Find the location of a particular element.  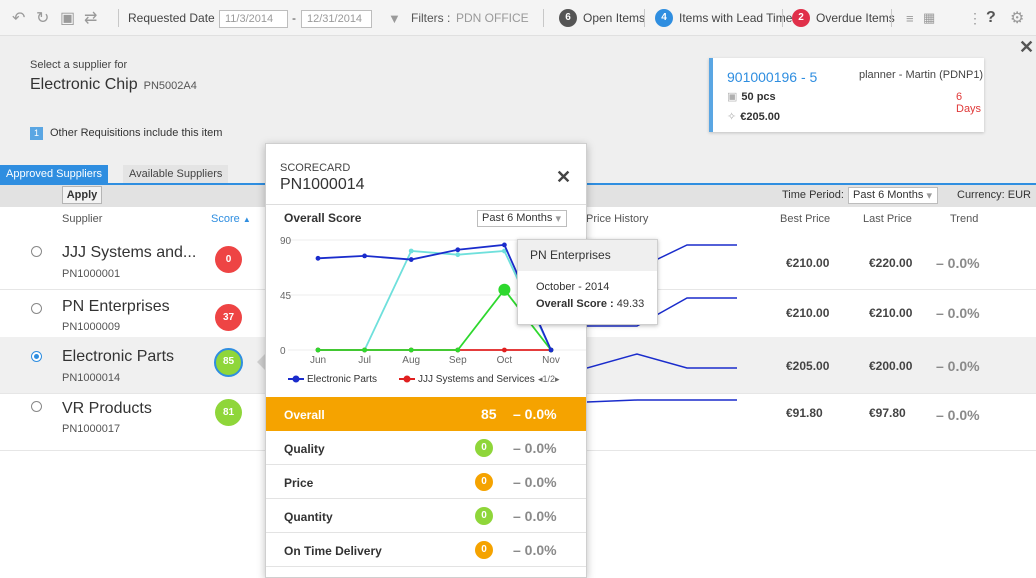

score-badge: 0 is located at coordinates (228, 259).